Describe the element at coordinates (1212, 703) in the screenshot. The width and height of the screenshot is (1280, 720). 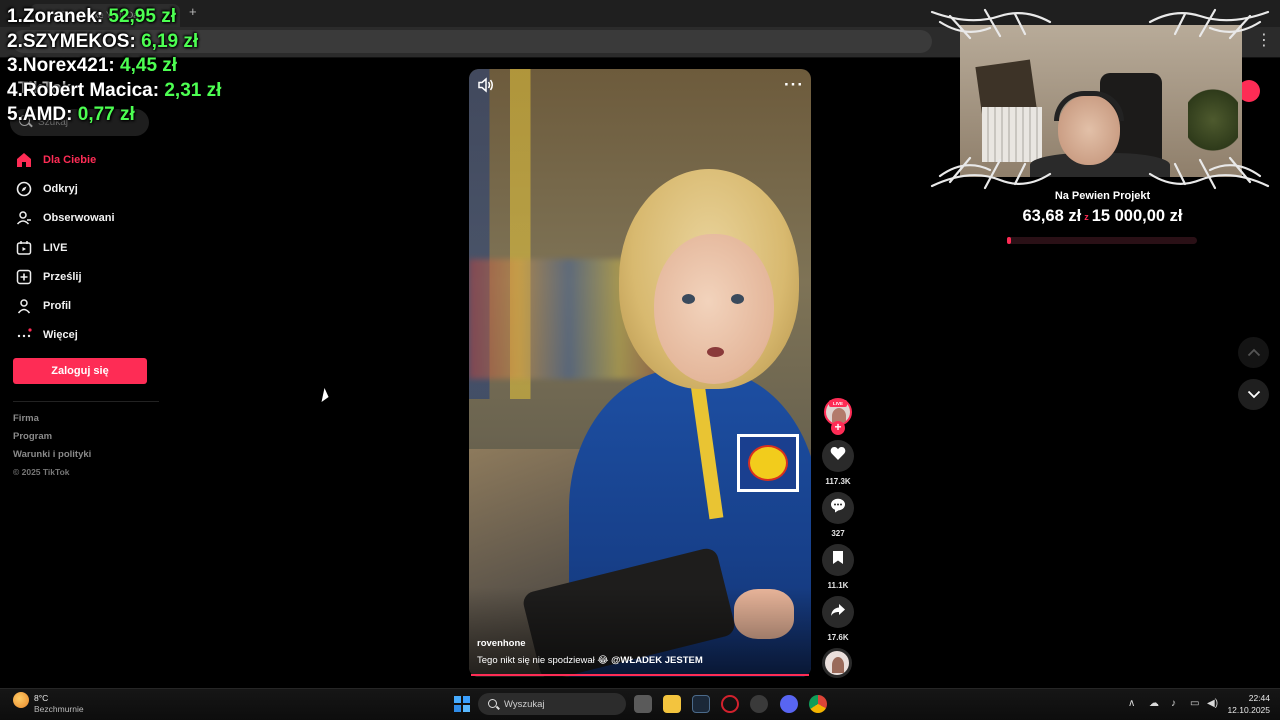
I see `volume-tray-icon: ◀)` at that location.